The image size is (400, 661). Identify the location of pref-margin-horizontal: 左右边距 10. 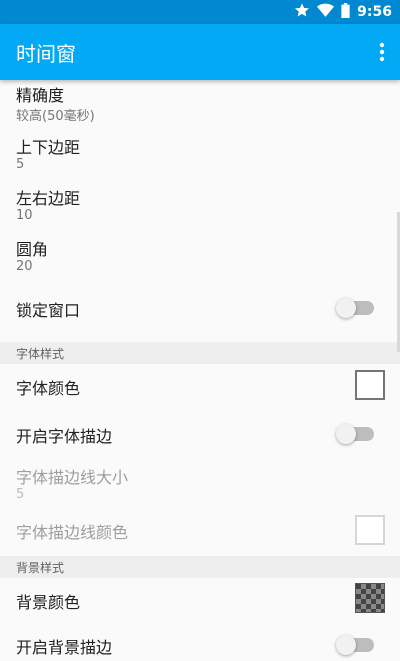
(200, 208).